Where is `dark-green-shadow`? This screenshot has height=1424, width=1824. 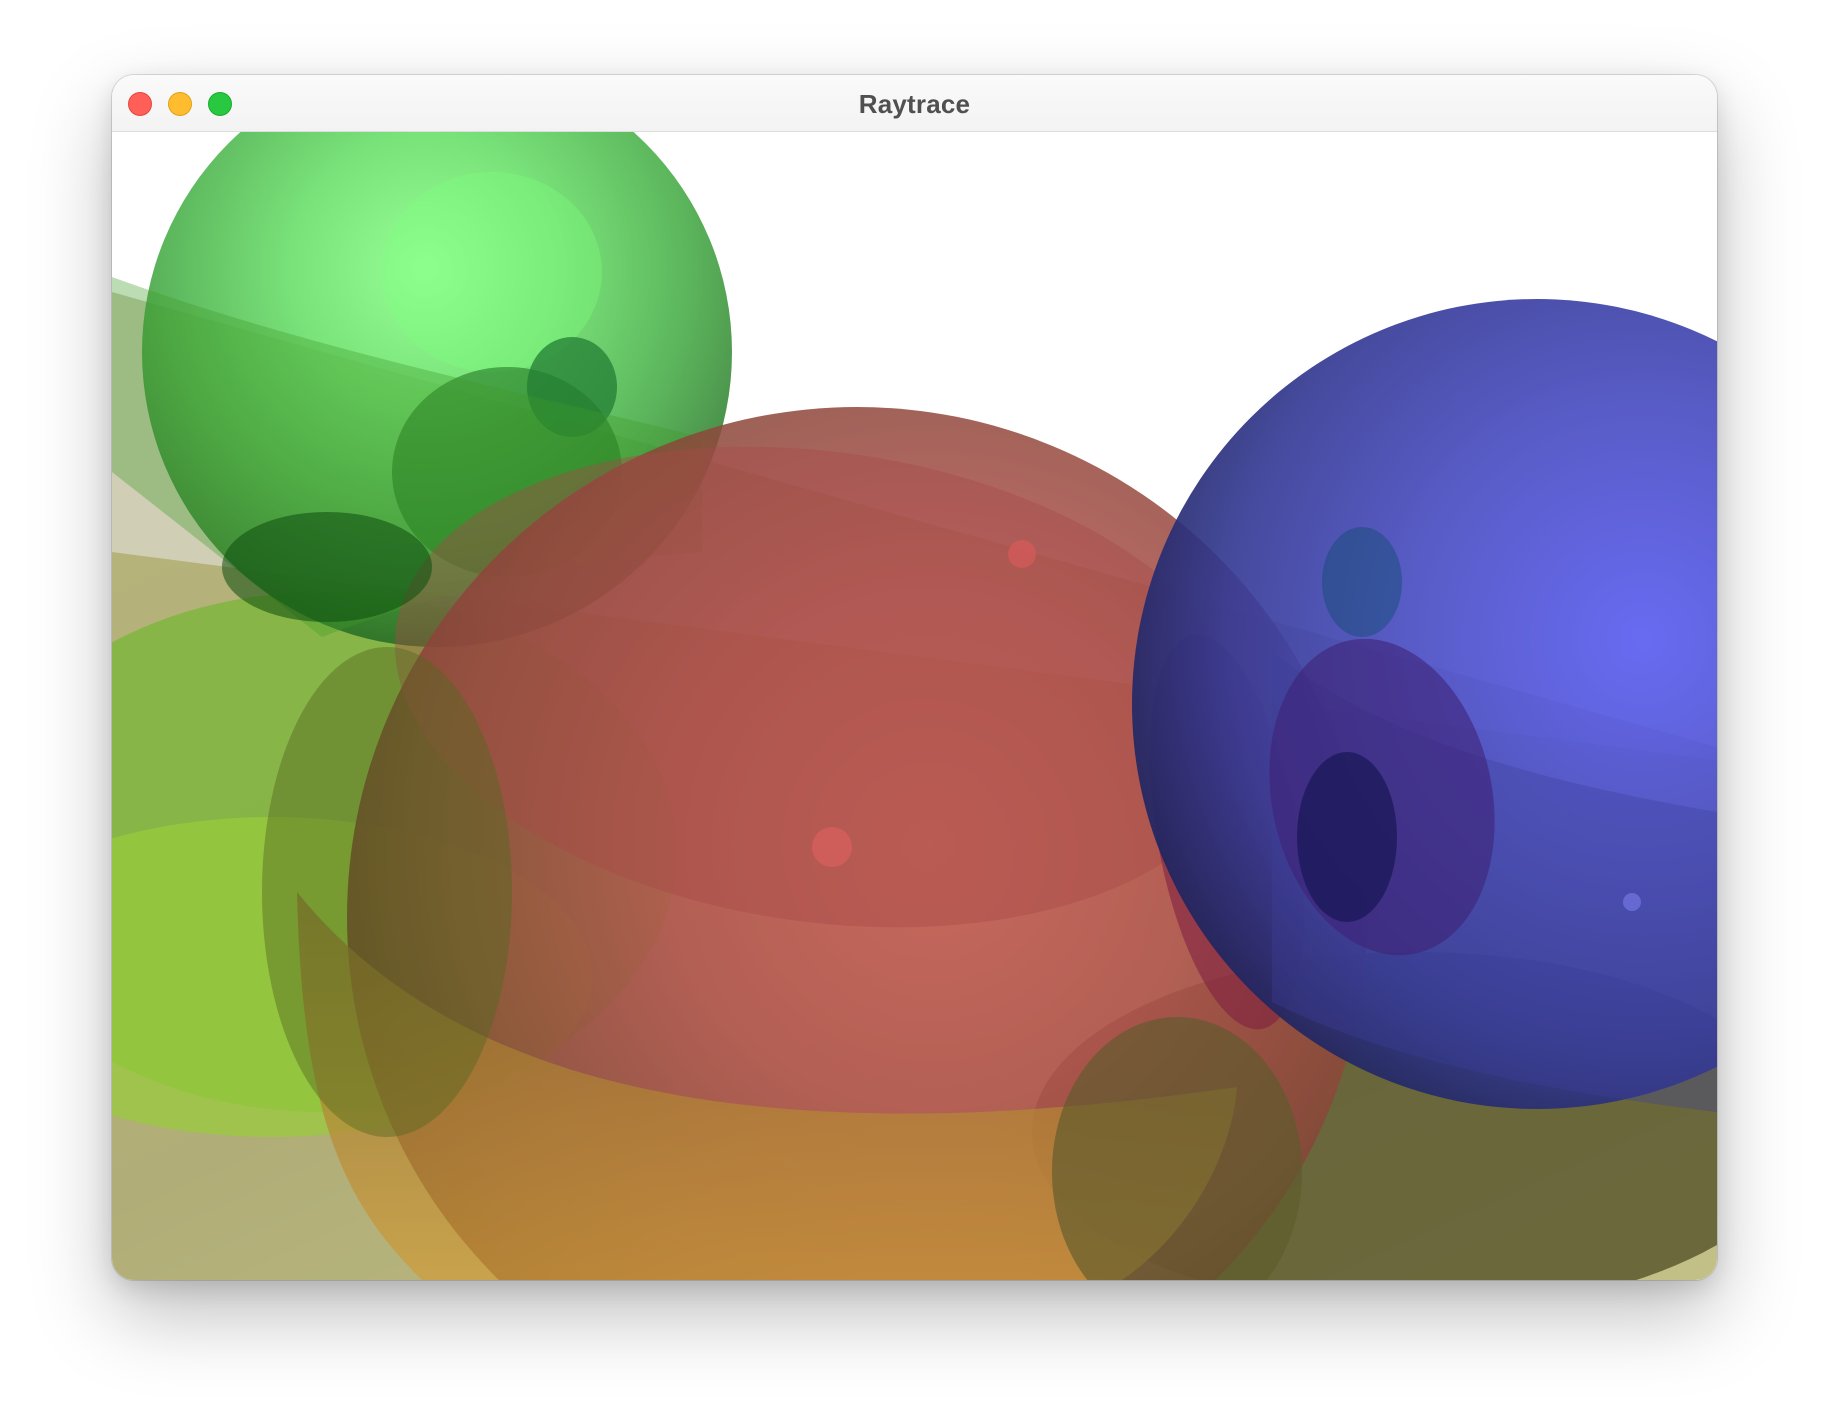 dark-green-shadow is located at coordinates (327, 567).